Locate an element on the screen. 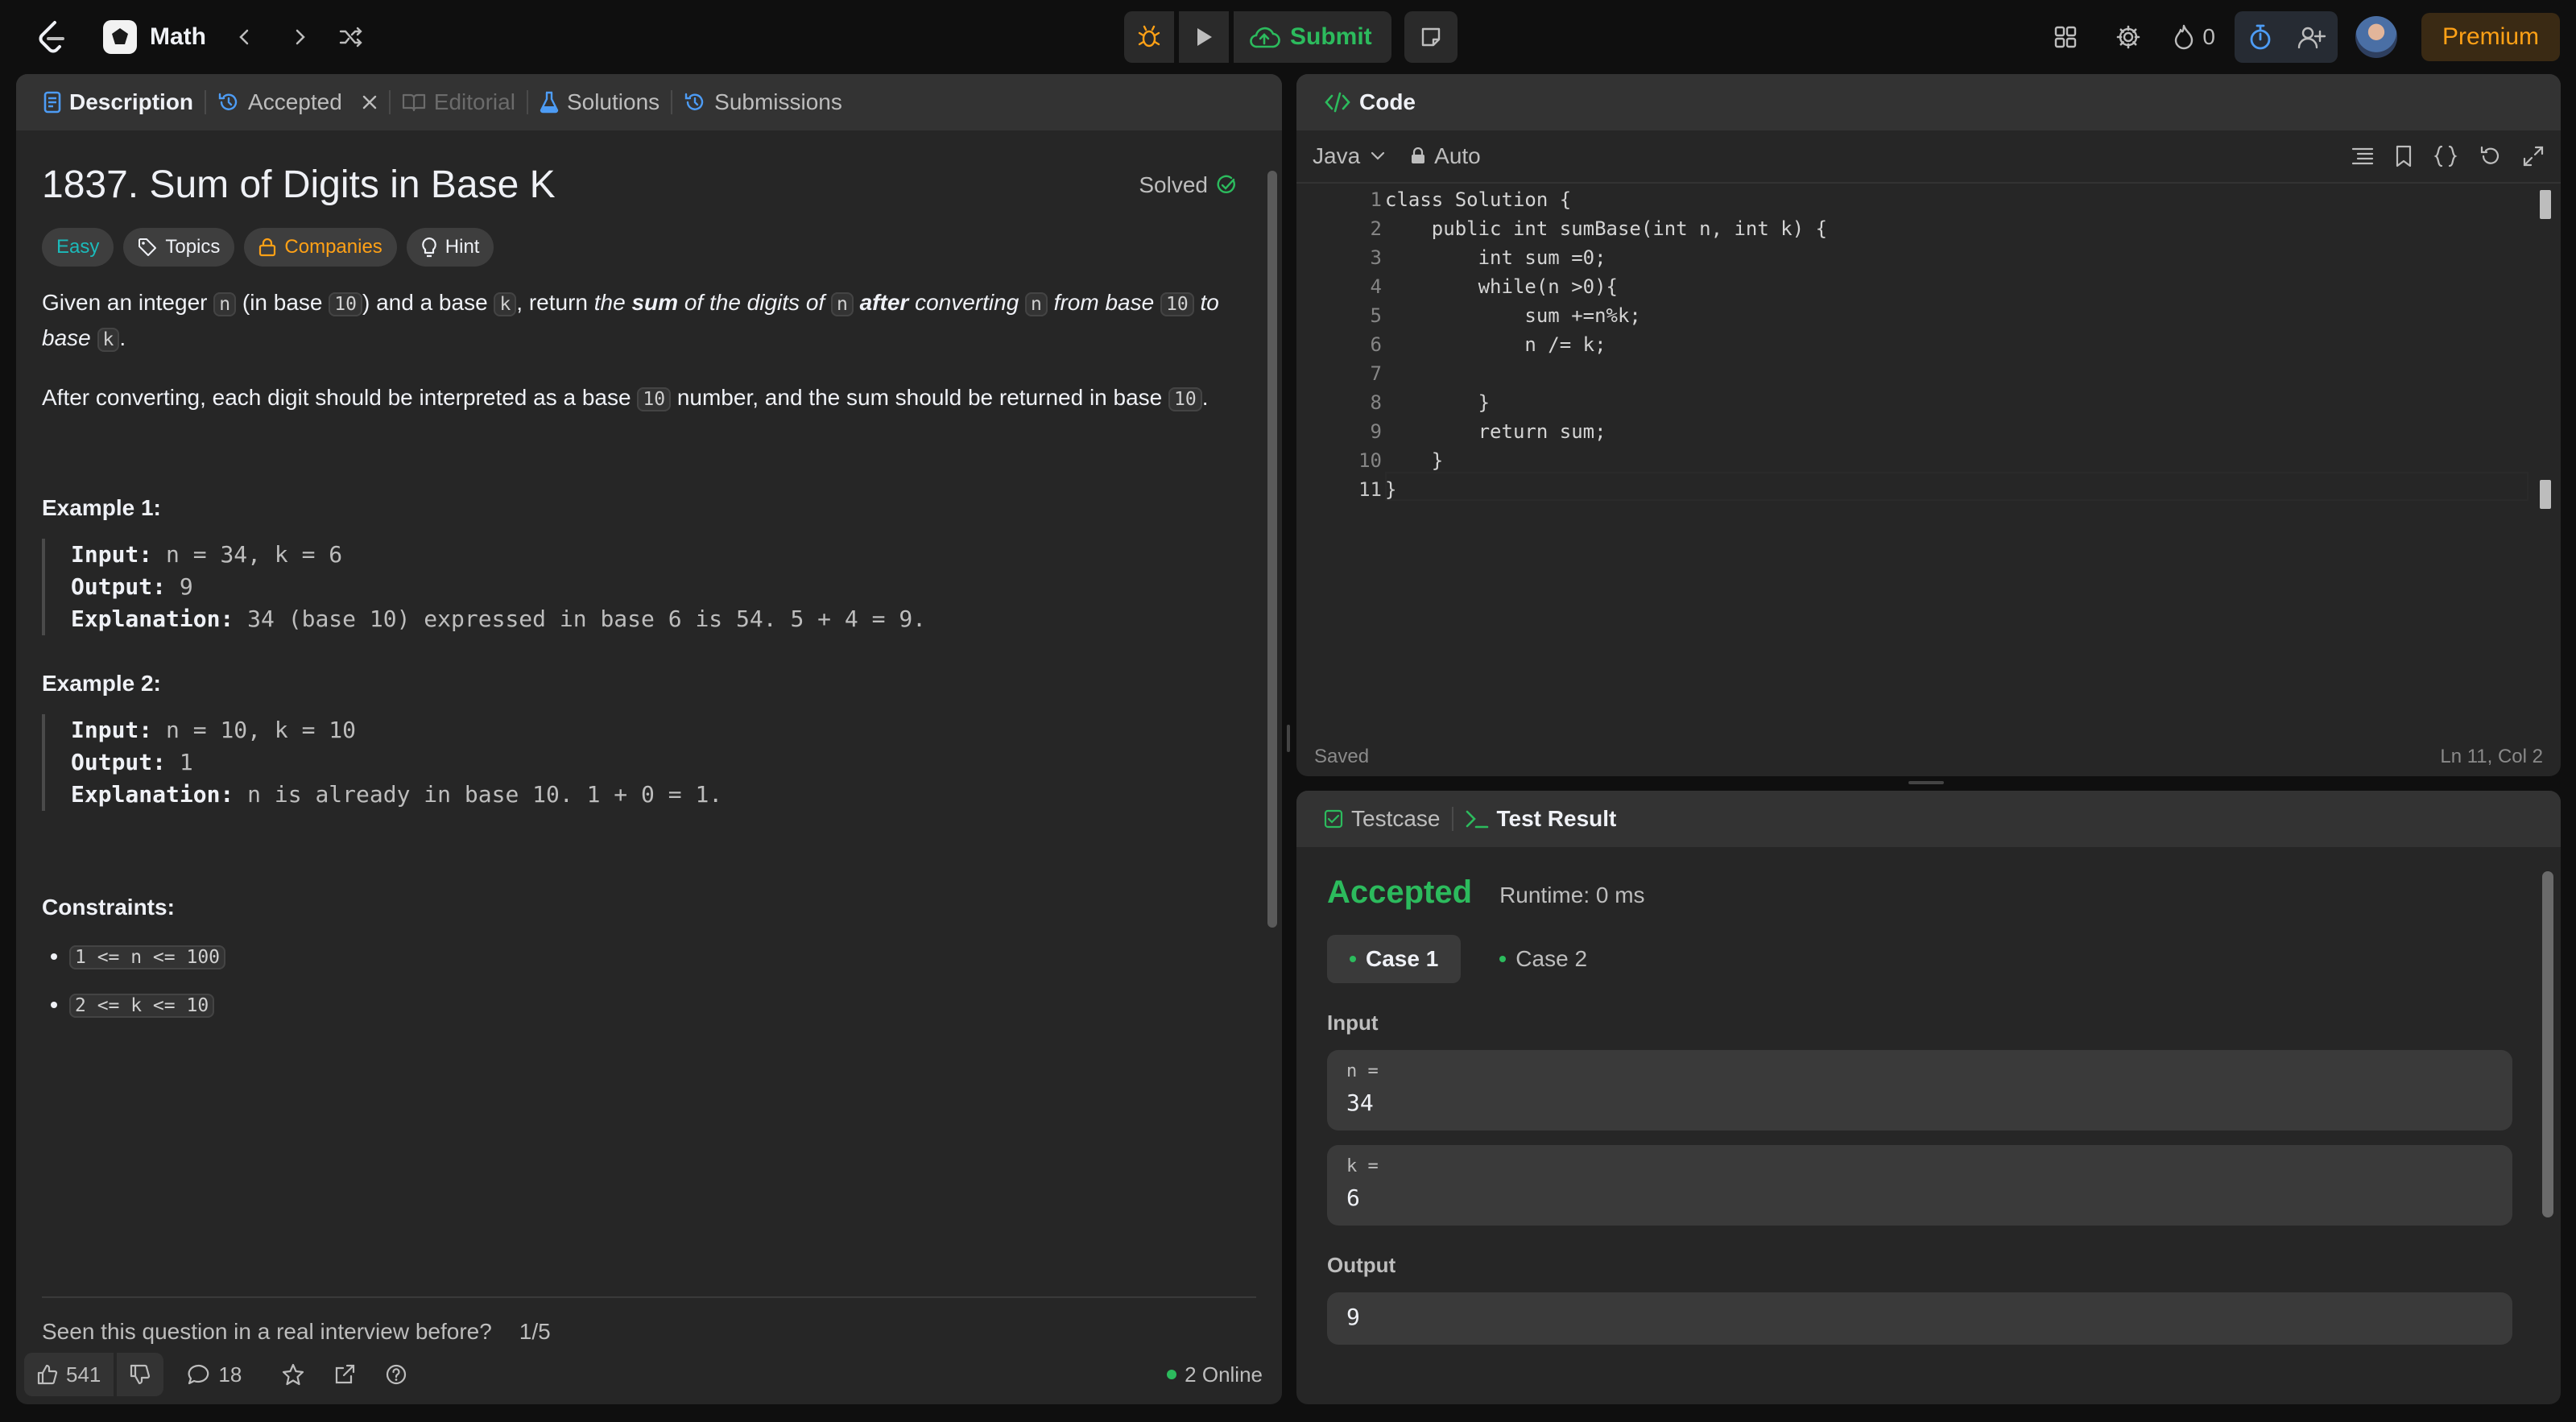 This screenshot has height=1422, width=2576. tab-solutions-label: Solutions is located at coordinates (613, 101).